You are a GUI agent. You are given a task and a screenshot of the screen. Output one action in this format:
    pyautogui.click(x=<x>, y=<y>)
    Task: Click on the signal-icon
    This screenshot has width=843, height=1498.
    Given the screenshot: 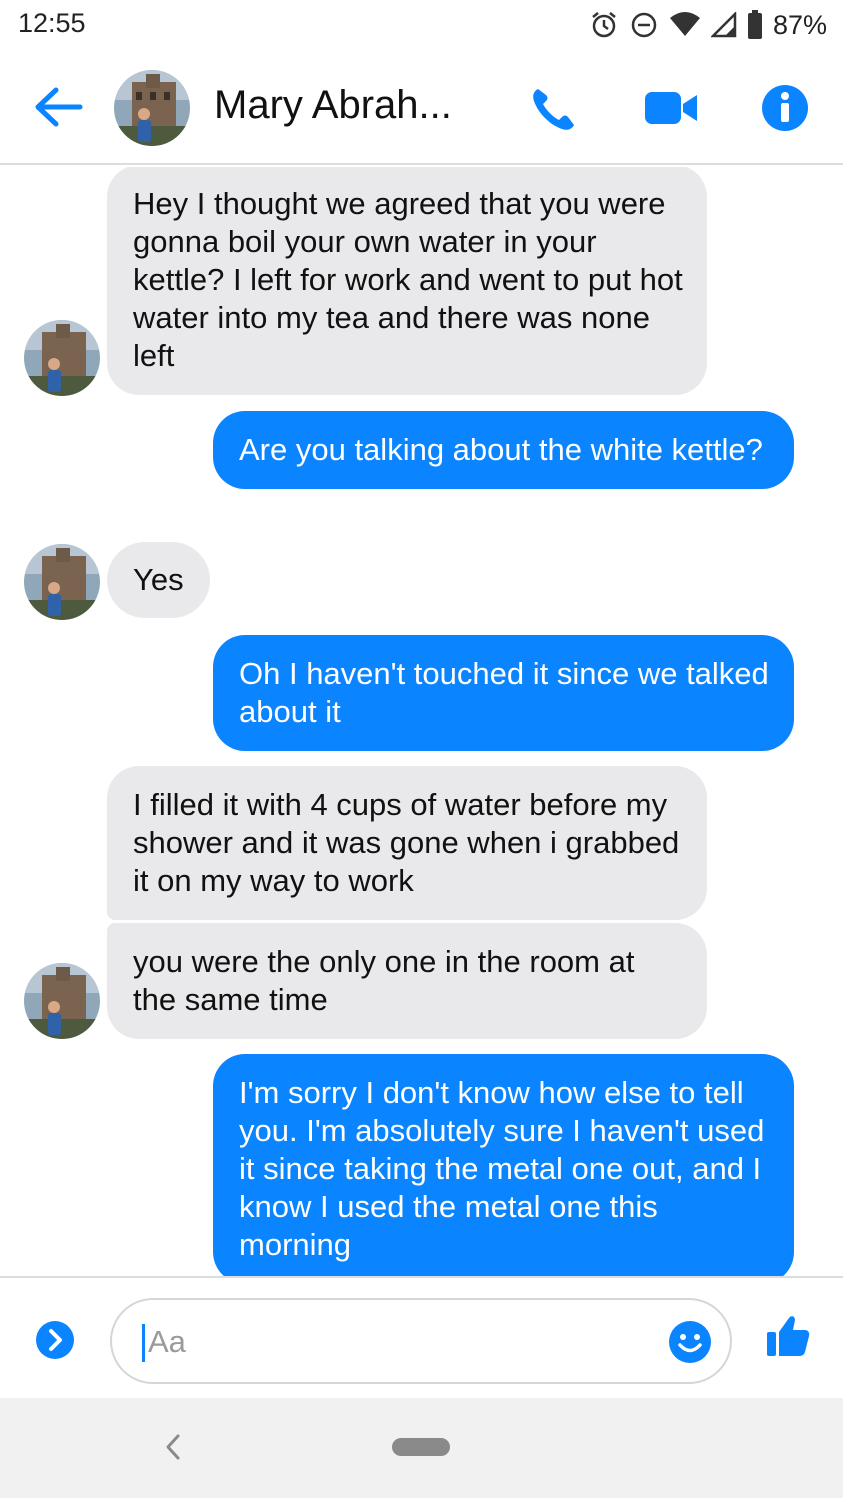 What is the action you would take?
    pyautogui.click(x=723, y=25)
    